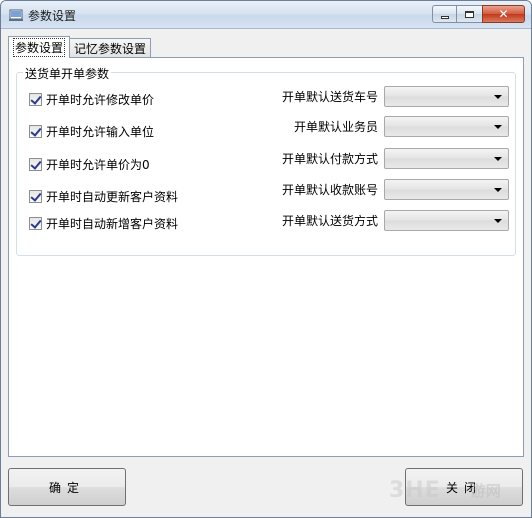 The image size is (532, 518). I want to click on combo-row-delivery-method: 开单默认送货方式, so click(395, 220).